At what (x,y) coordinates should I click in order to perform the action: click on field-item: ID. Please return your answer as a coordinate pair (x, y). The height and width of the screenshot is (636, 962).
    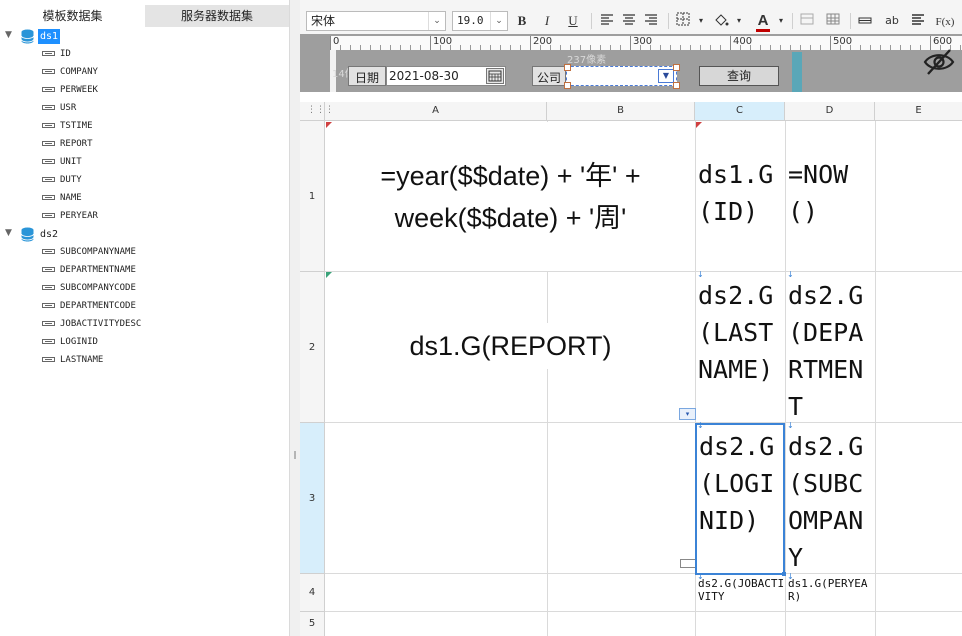
    Looking at the image, I should click on (142, 54).